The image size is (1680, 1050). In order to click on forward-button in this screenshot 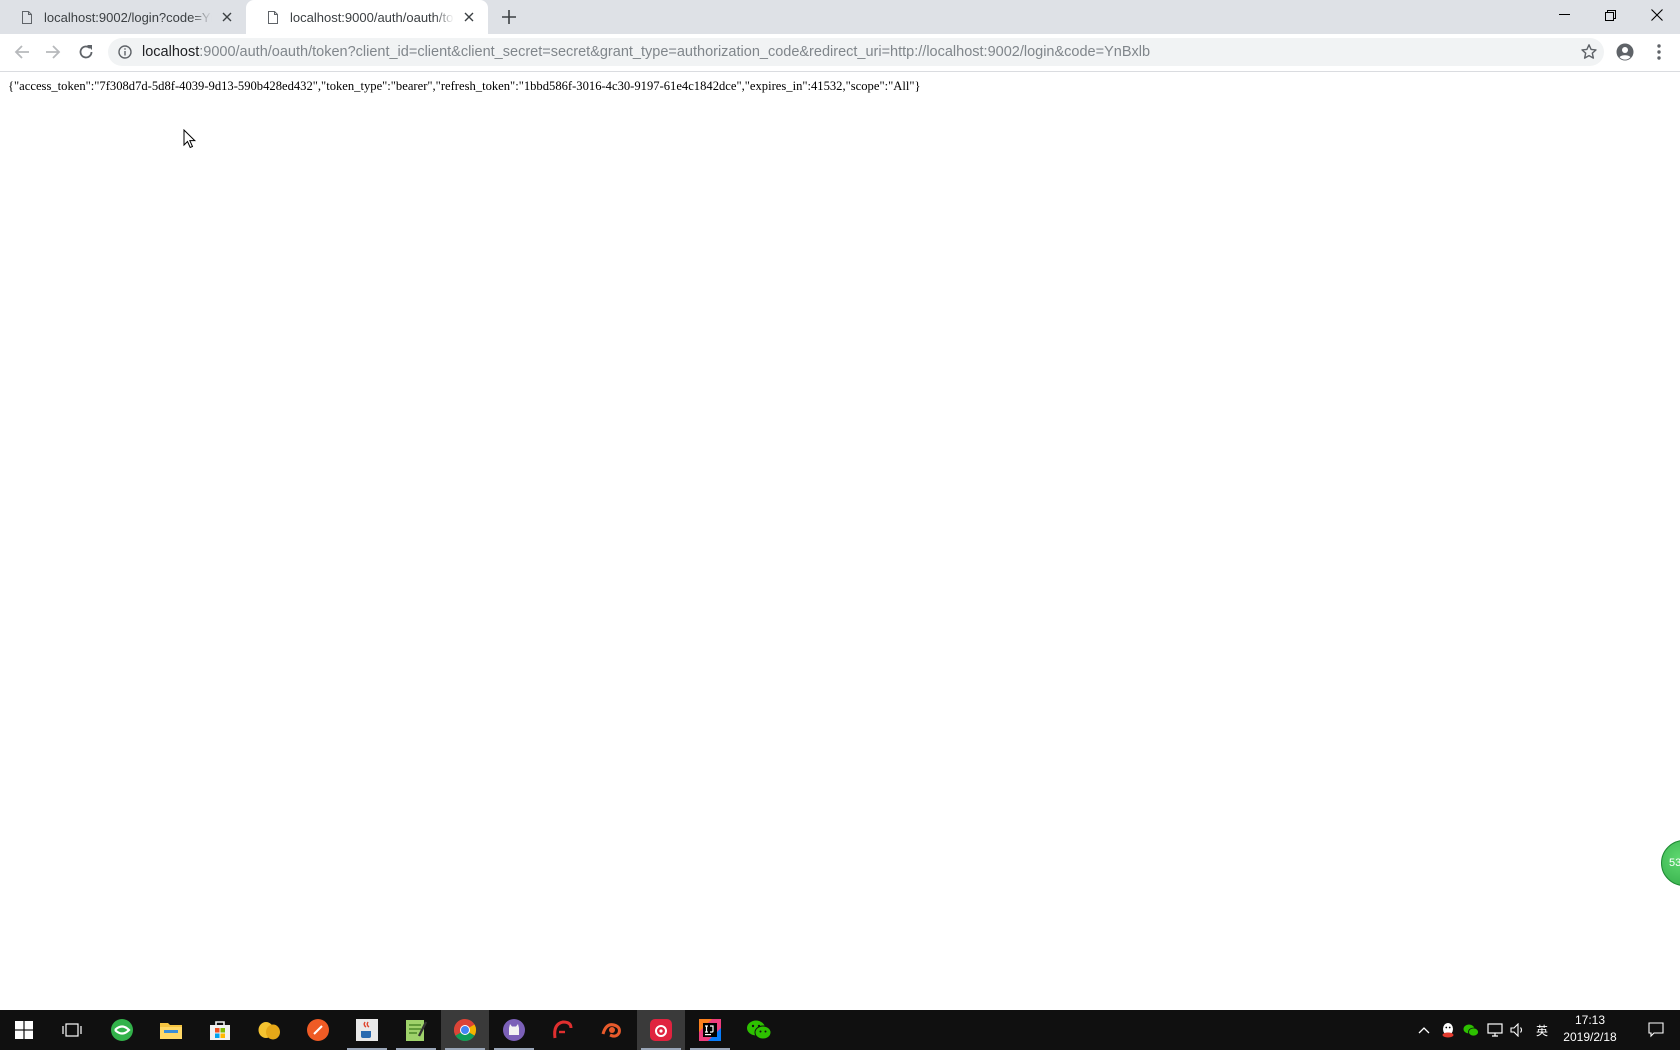, I will do `click(53, 52)`.